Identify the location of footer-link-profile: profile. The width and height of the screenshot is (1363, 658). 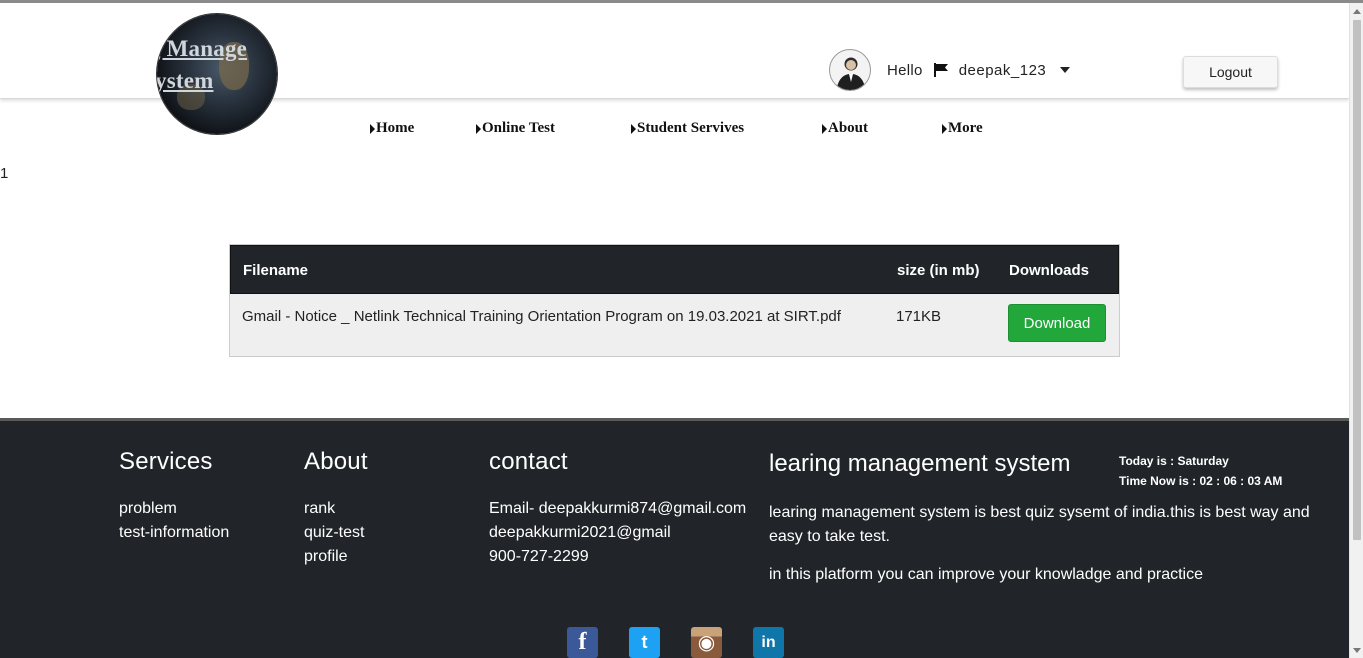
(336, 557).